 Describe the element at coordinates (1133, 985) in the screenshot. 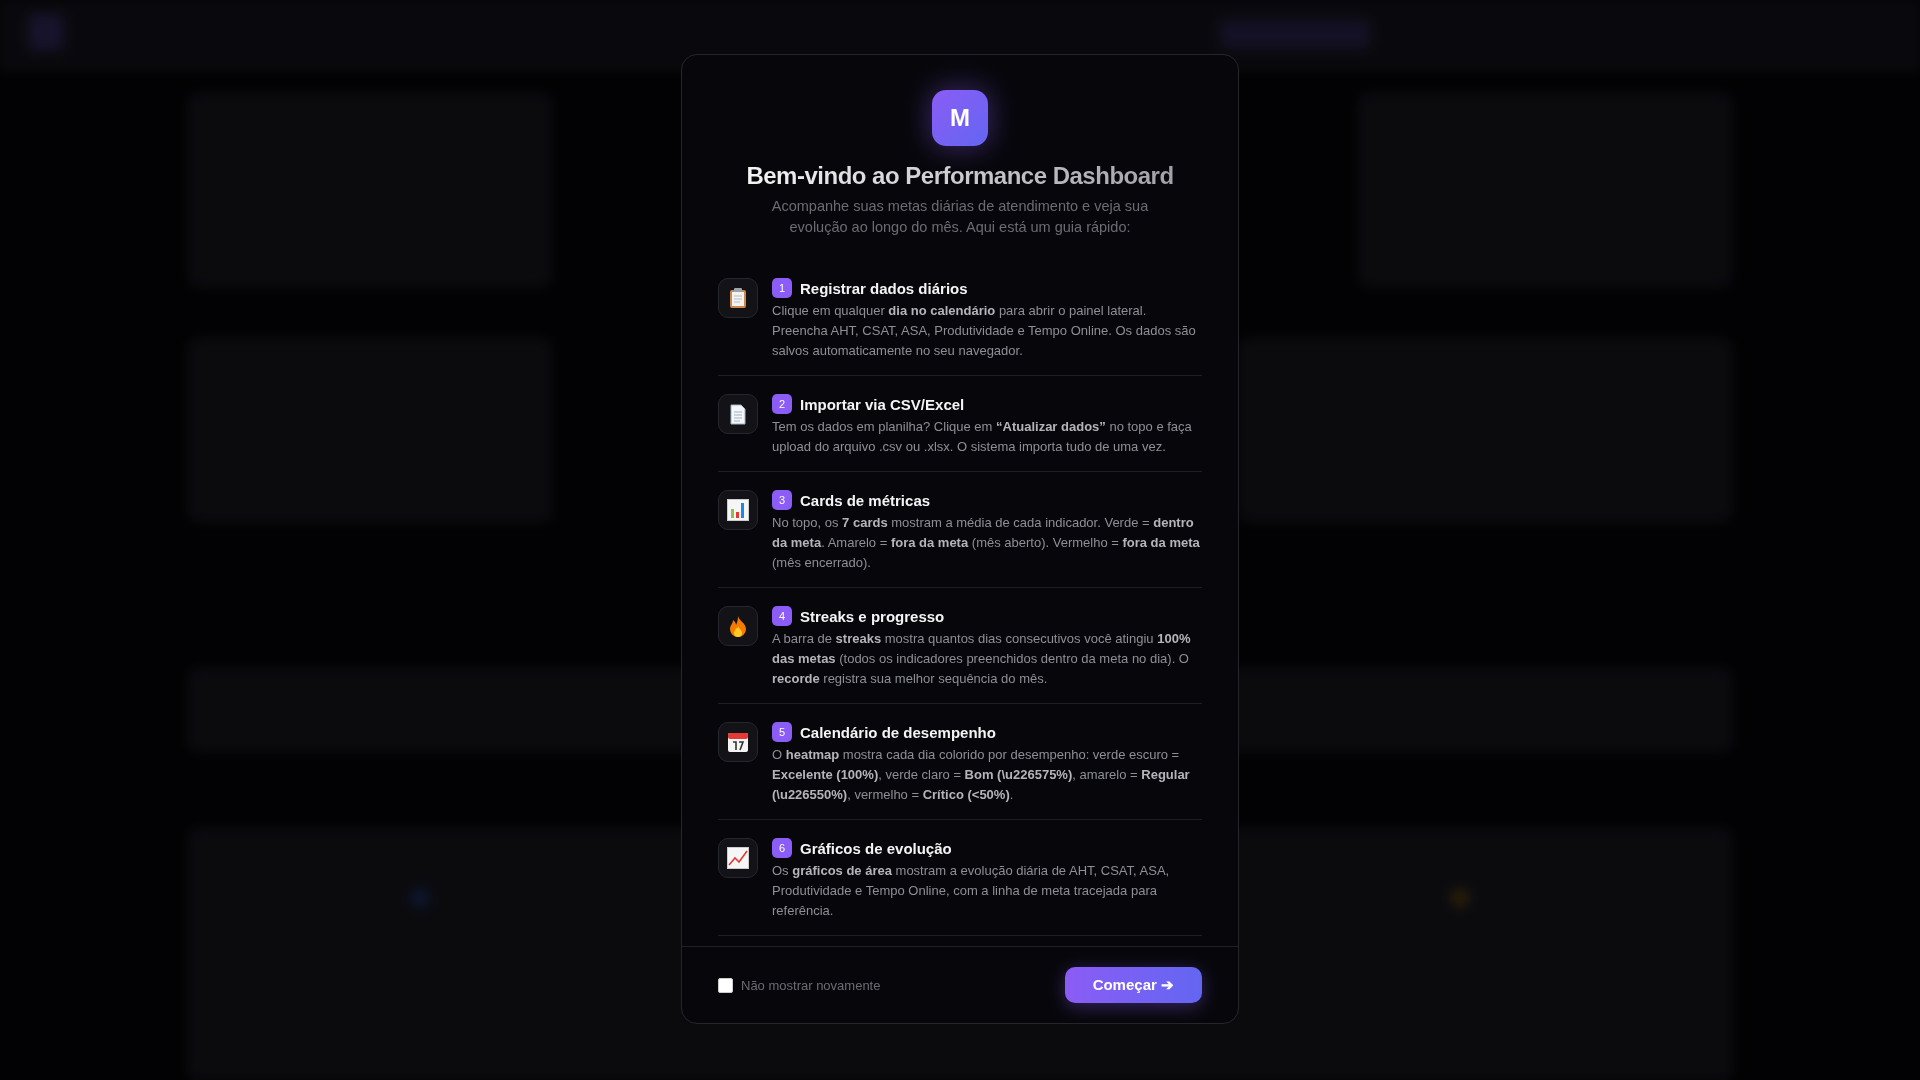

I see `start-button: Começar ➔` at that location.